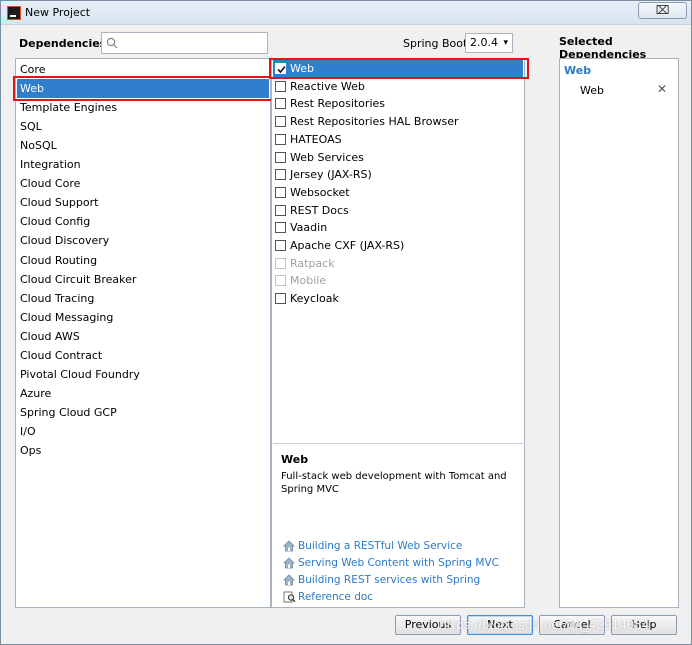  I want to click on window-title: New Project, so click(58, 12).